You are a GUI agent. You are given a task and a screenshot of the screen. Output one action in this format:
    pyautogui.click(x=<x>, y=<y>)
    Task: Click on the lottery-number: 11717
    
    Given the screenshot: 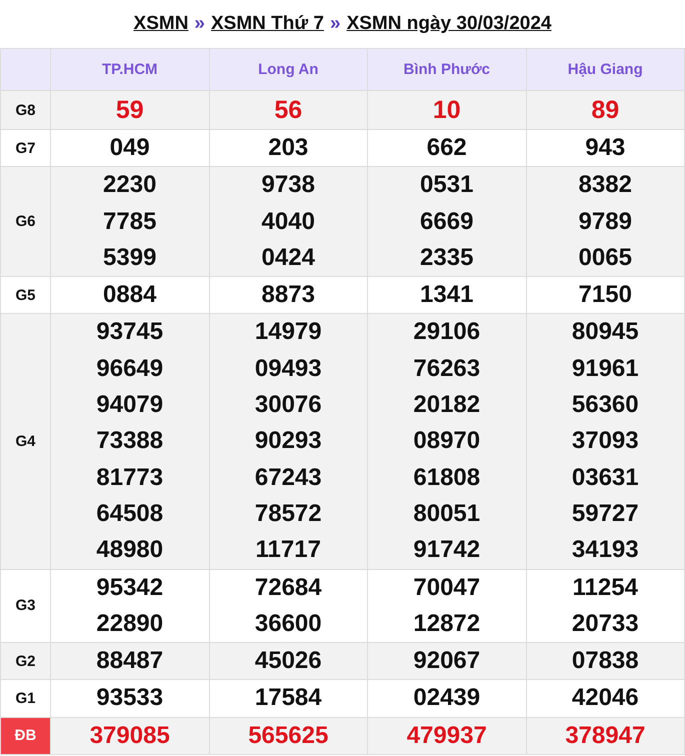 What is the action you would take?
    pyautogui.click(x=288, y=550)
    